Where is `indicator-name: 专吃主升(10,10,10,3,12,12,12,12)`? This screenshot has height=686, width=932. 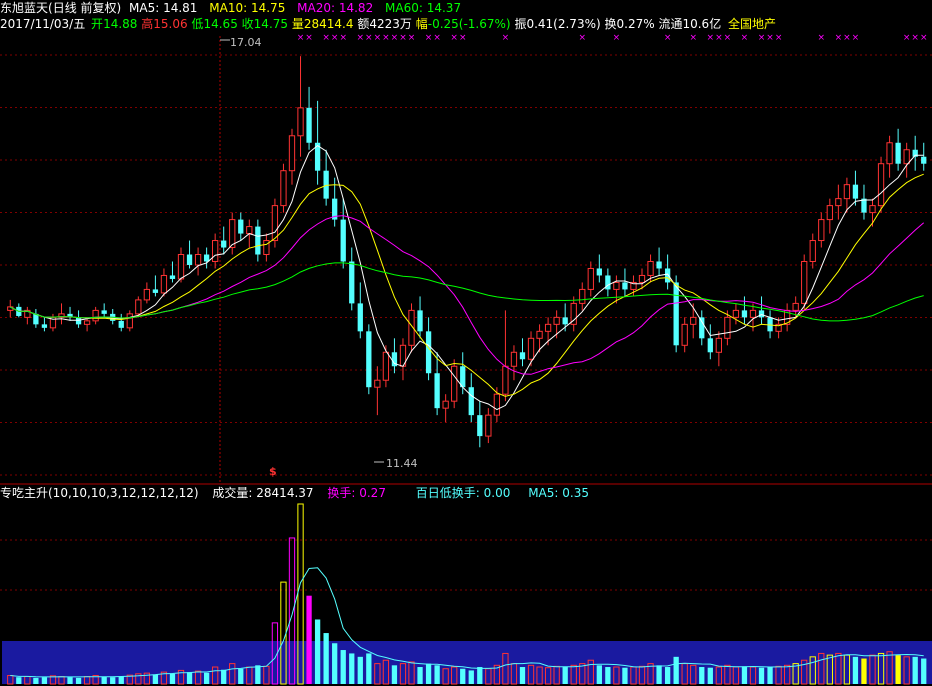
indicator-name: 专吃主升(10,10,10,3,12,12,12,12) is located at coordinates (99, 493).